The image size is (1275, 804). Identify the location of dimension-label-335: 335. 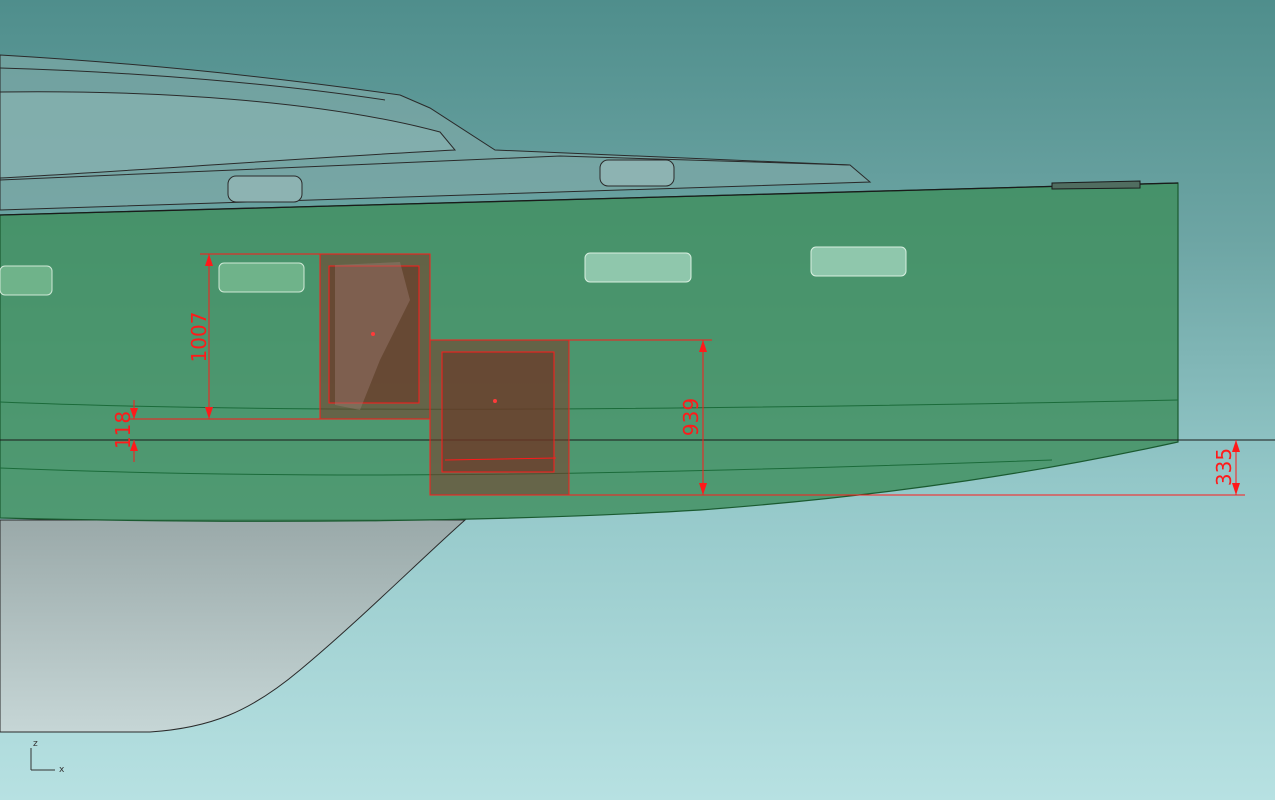
(1224, 467).